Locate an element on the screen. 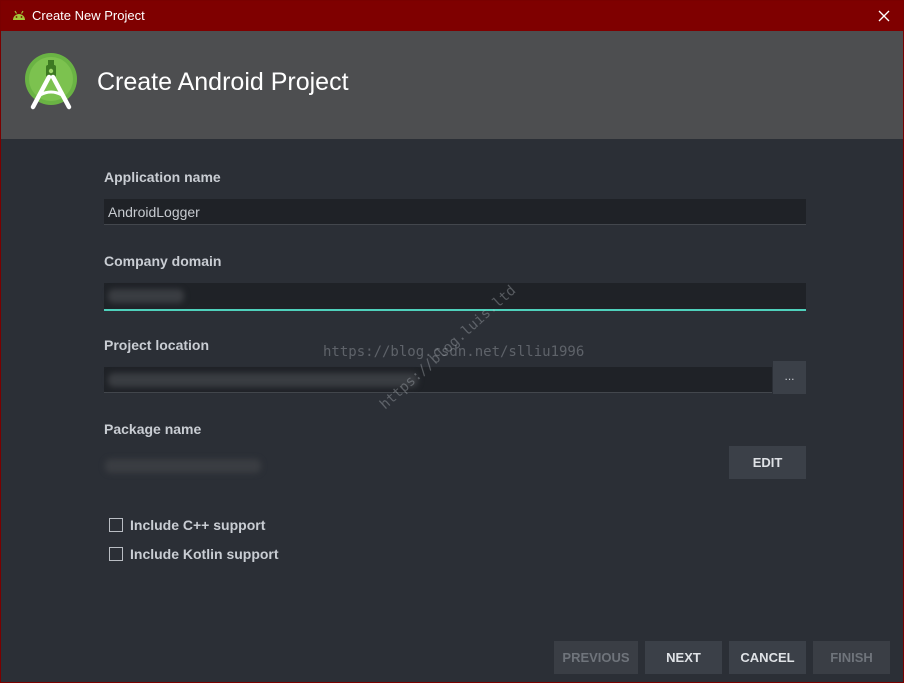  project-location-label: Project location is located at coordinates (157, 345).